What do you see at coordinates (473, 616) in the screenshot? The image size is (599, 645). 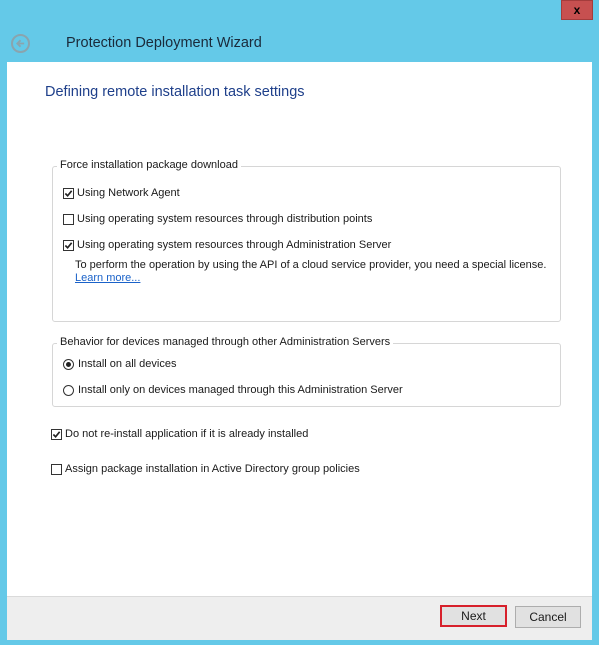 I see `next-button: Next` at bounding box center [473, 616].